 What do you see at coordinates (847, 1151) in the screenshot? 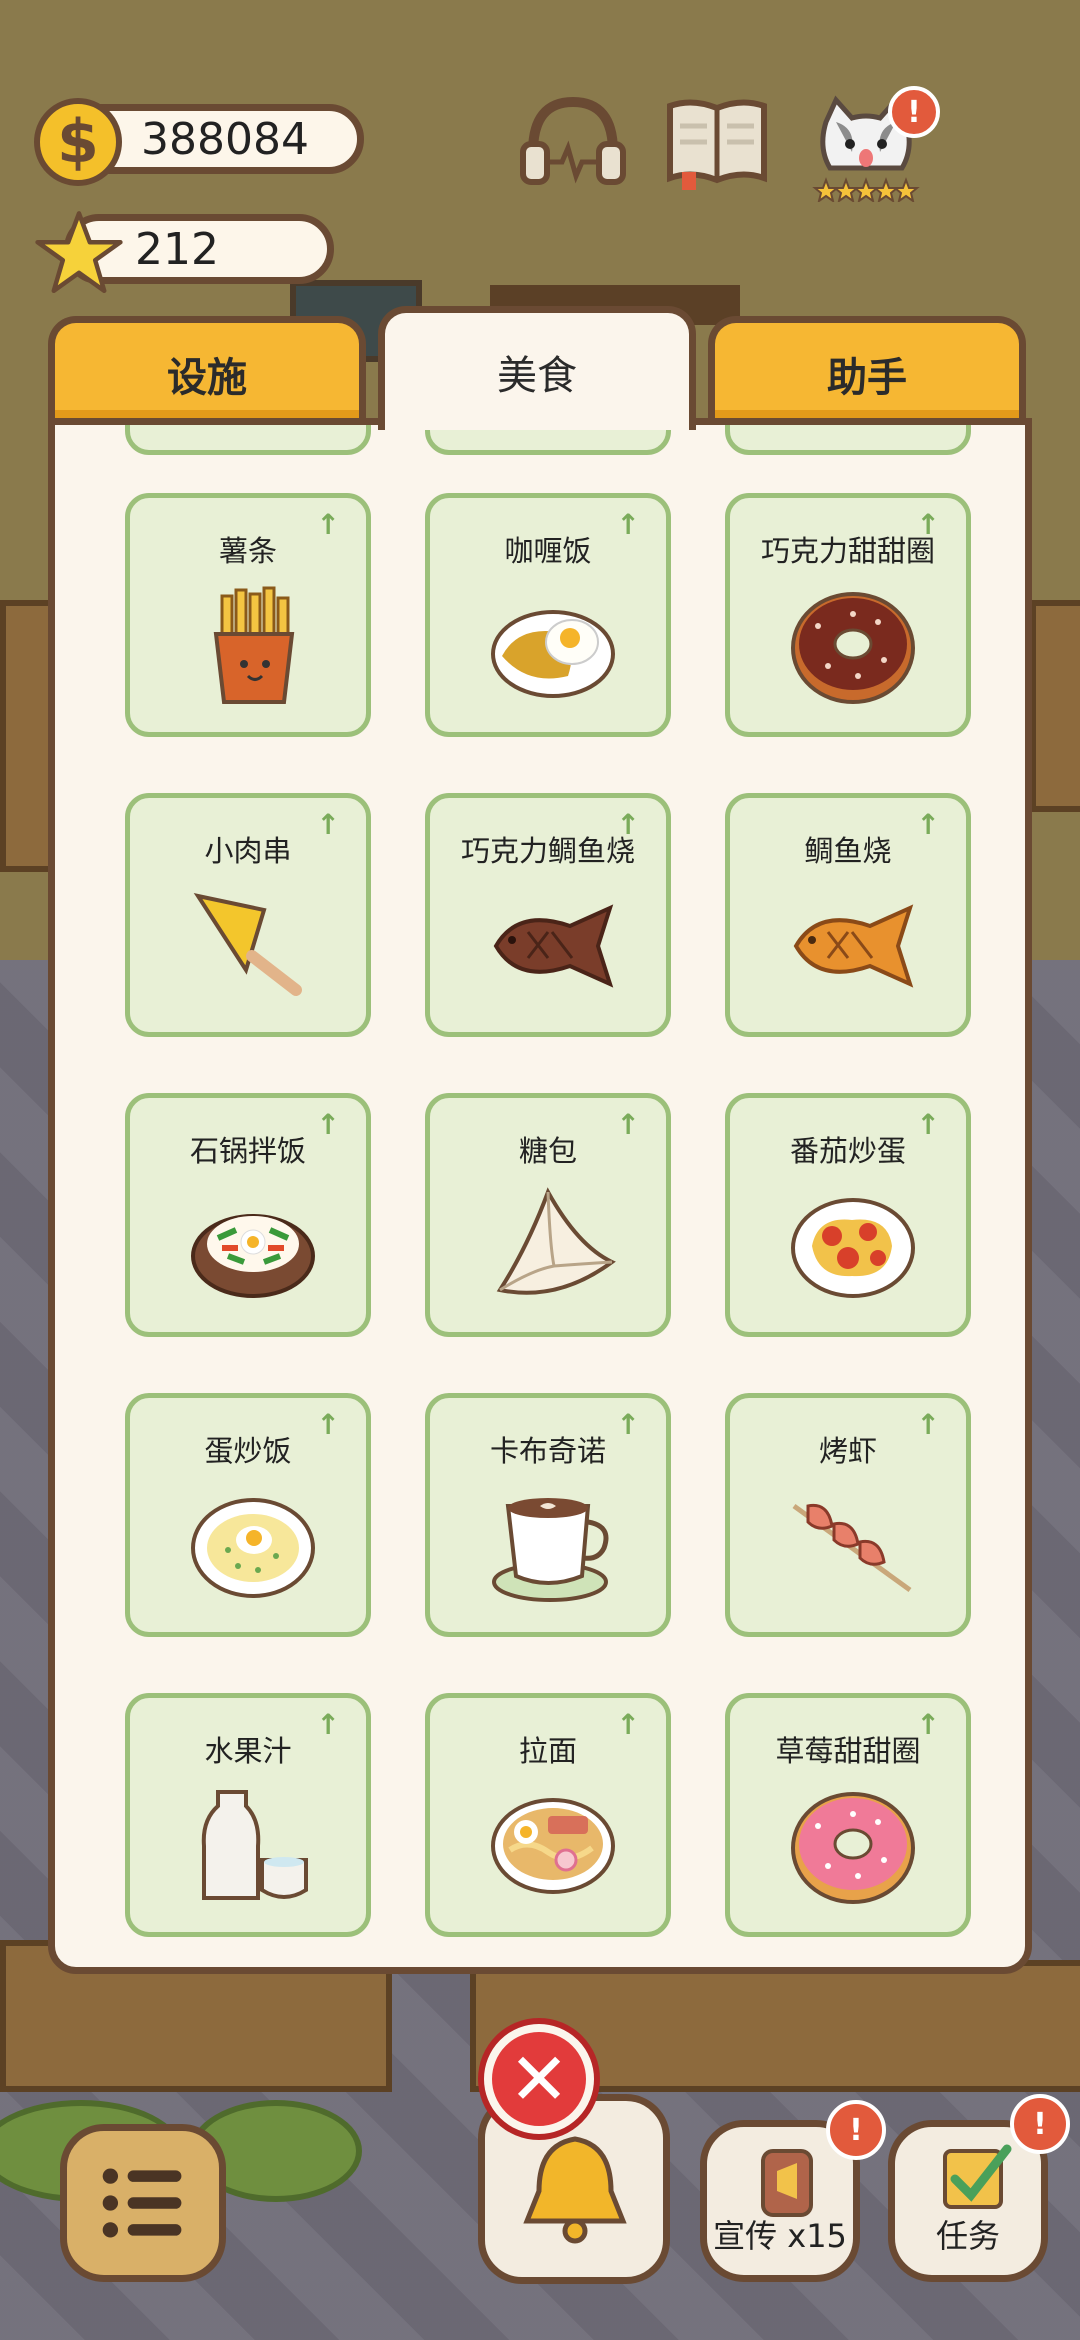
I see `food-name: 番茄炒蛋` at bounding box center [847, 1151].